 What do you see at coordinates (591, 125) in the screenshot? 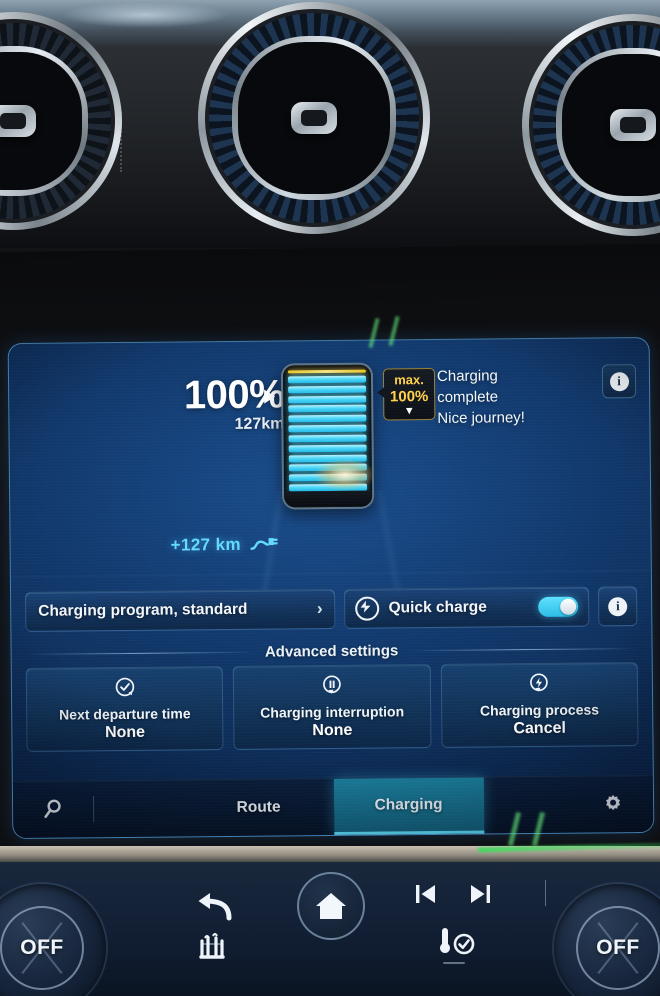
I see `air-vent-right` at bounding box center [591, 125].